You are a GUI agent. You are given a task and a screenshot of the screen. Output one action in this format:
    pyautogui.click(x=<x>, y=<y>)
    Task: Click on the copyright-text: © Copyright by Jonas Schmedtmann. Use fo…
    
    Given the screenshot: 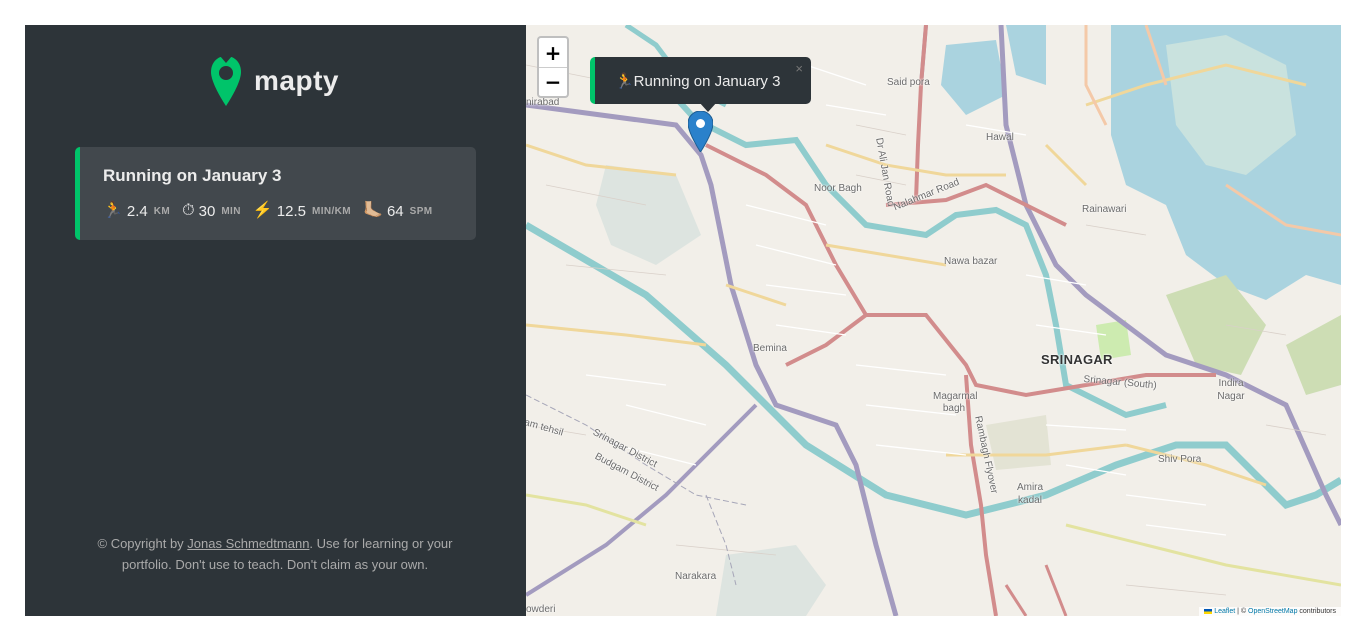 What is the action you would take?
    pyautogui.click(x=275, y=554)
    